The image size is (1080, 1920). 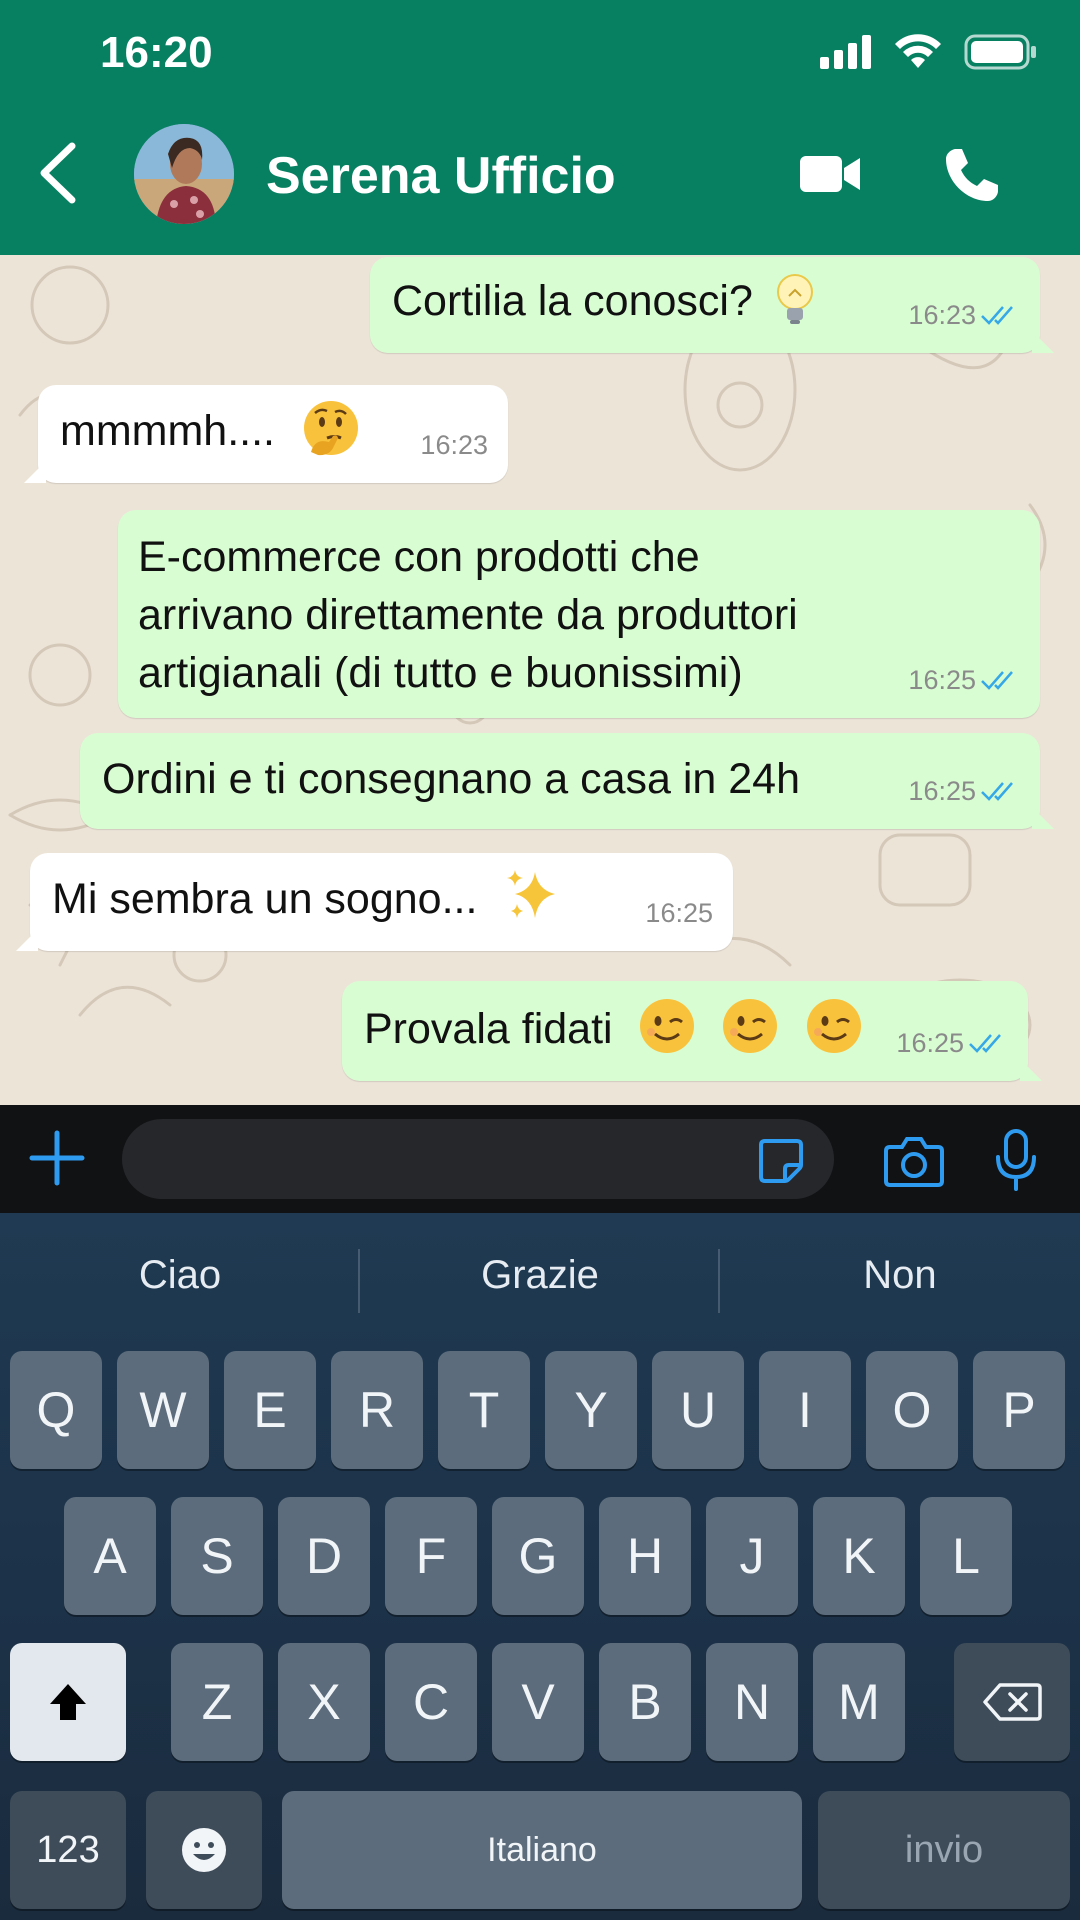 What do you see at coordinates (1019, 1410) in the screenshot?
I see `key-p: P` at bounding box center [1019, 1410].